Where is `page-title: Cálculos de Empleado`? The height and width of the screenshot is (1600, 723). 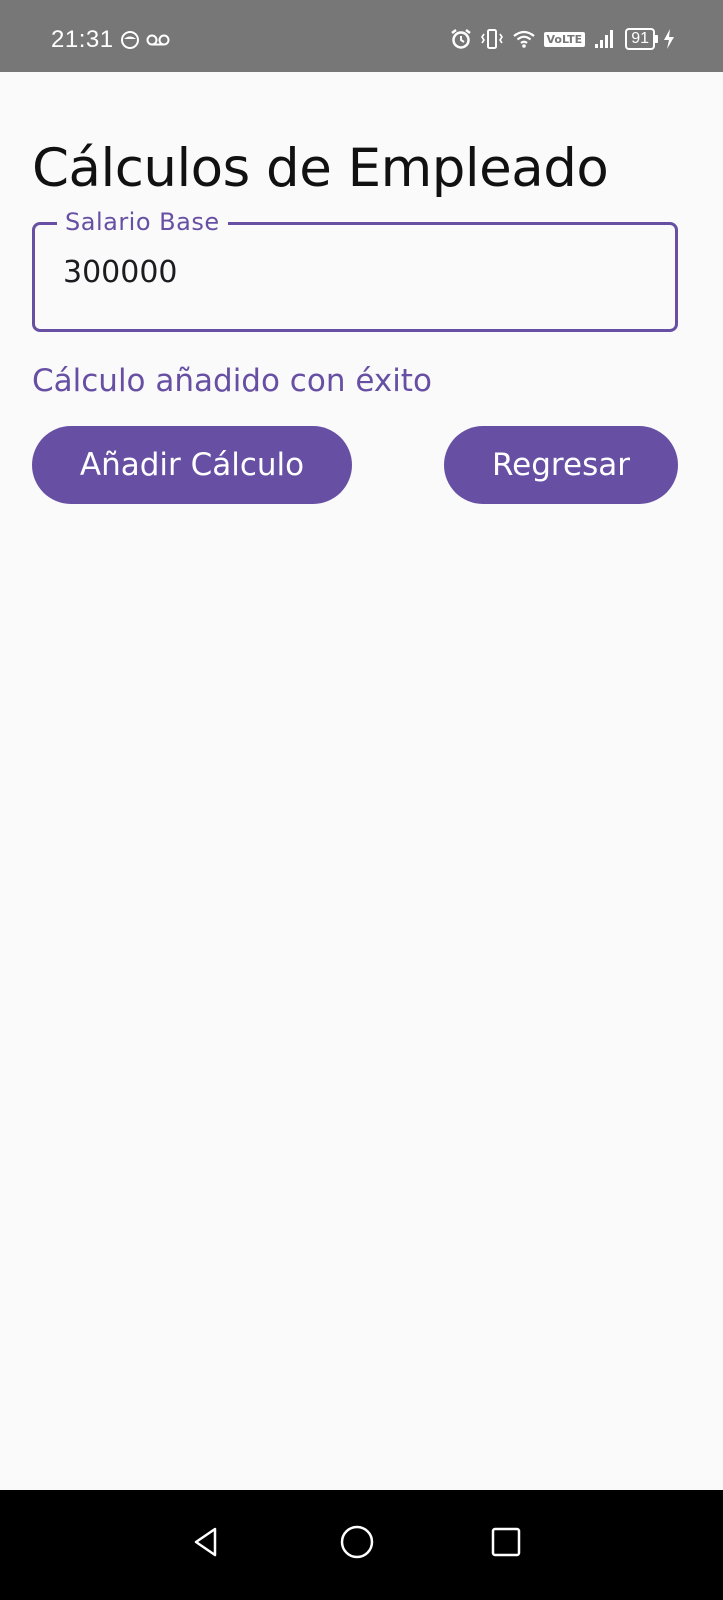 page-title: Cálculos de Empleado is located at coordinates (320, 168).